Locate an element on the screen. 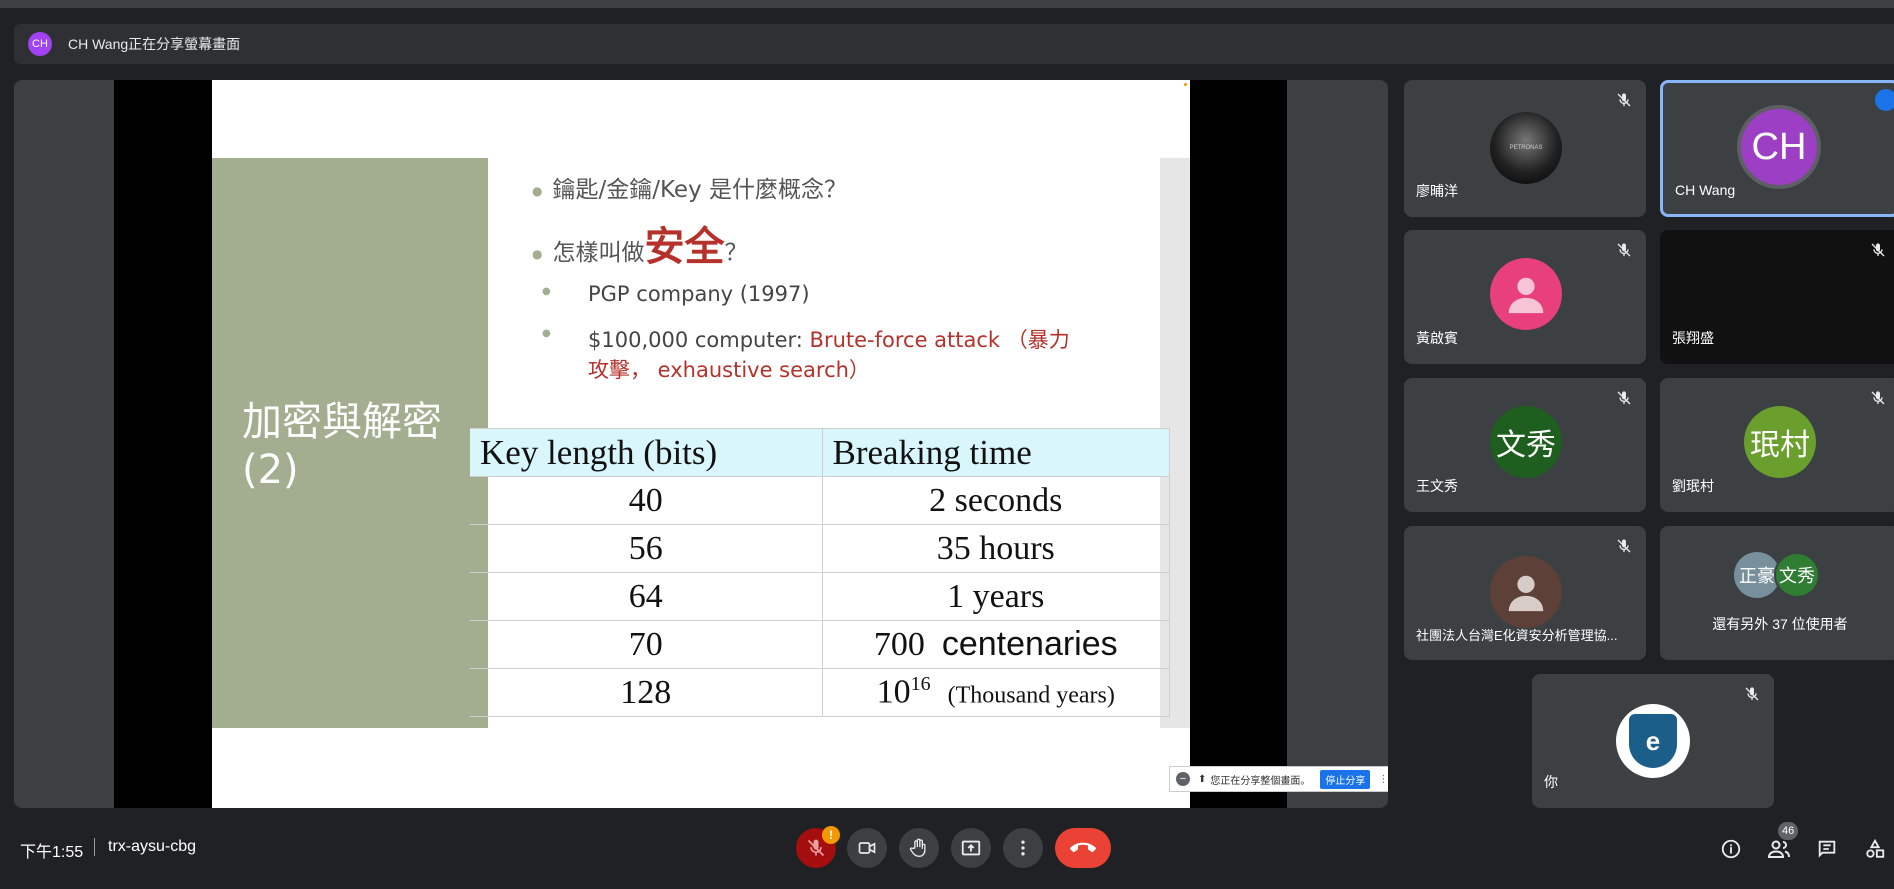 Image resolution: width=1894 pixels, height=889 pixels. minimize-notice-icon: − is located at coordinates (1183, 779).